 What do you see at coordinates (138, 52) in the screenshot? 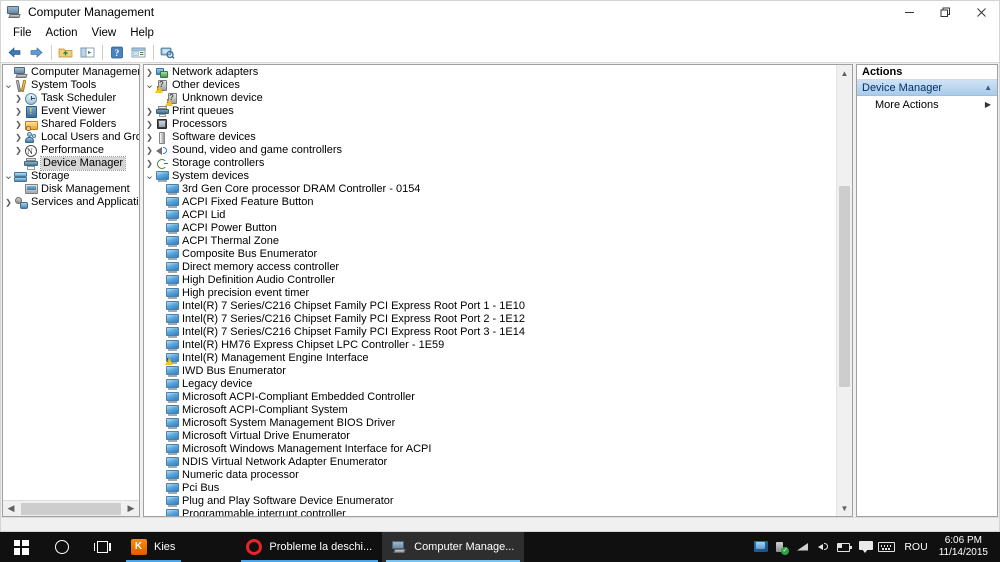
I see `properties-icon` at bounding box center [138, 52].